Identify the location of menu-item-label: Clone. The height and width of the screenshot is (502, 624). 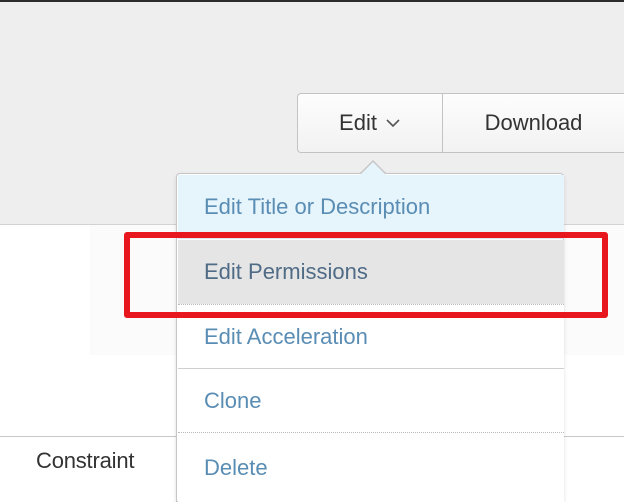
(233, 400).